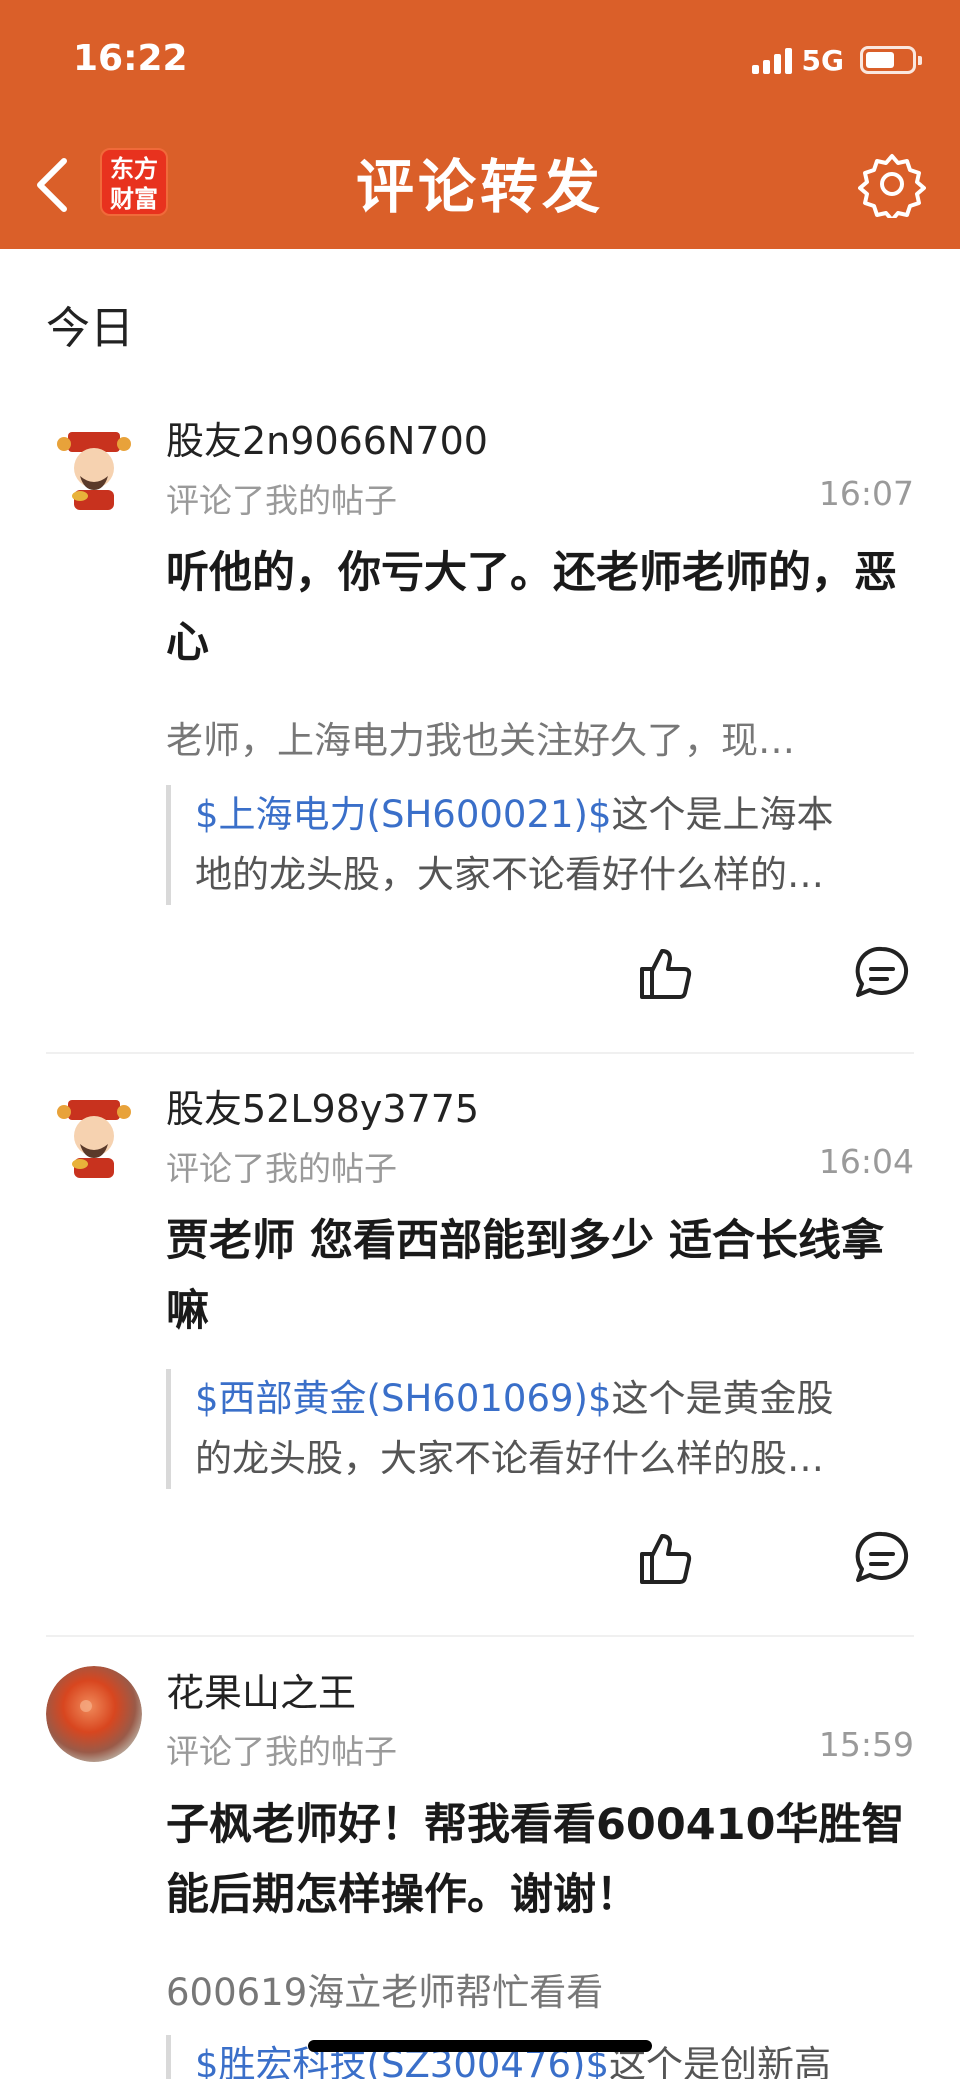  What do you see at coordinates (261, 1689) in the screenshot?
I see `username: 花果山之王` at bounding box center [261, 1689].